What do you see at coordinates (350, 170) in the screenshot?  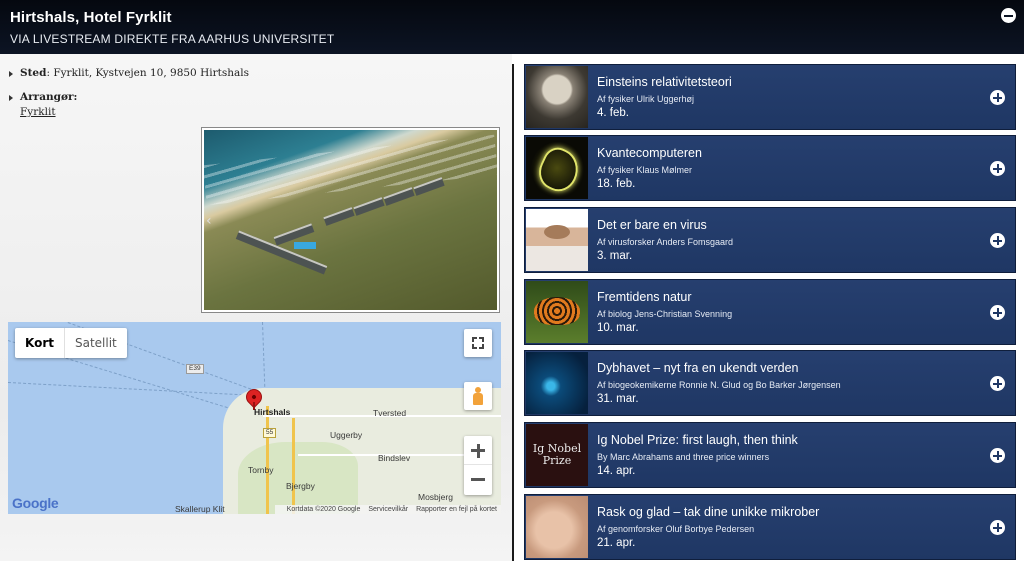 I see `sea-surf` at bounding box center [350, 170].